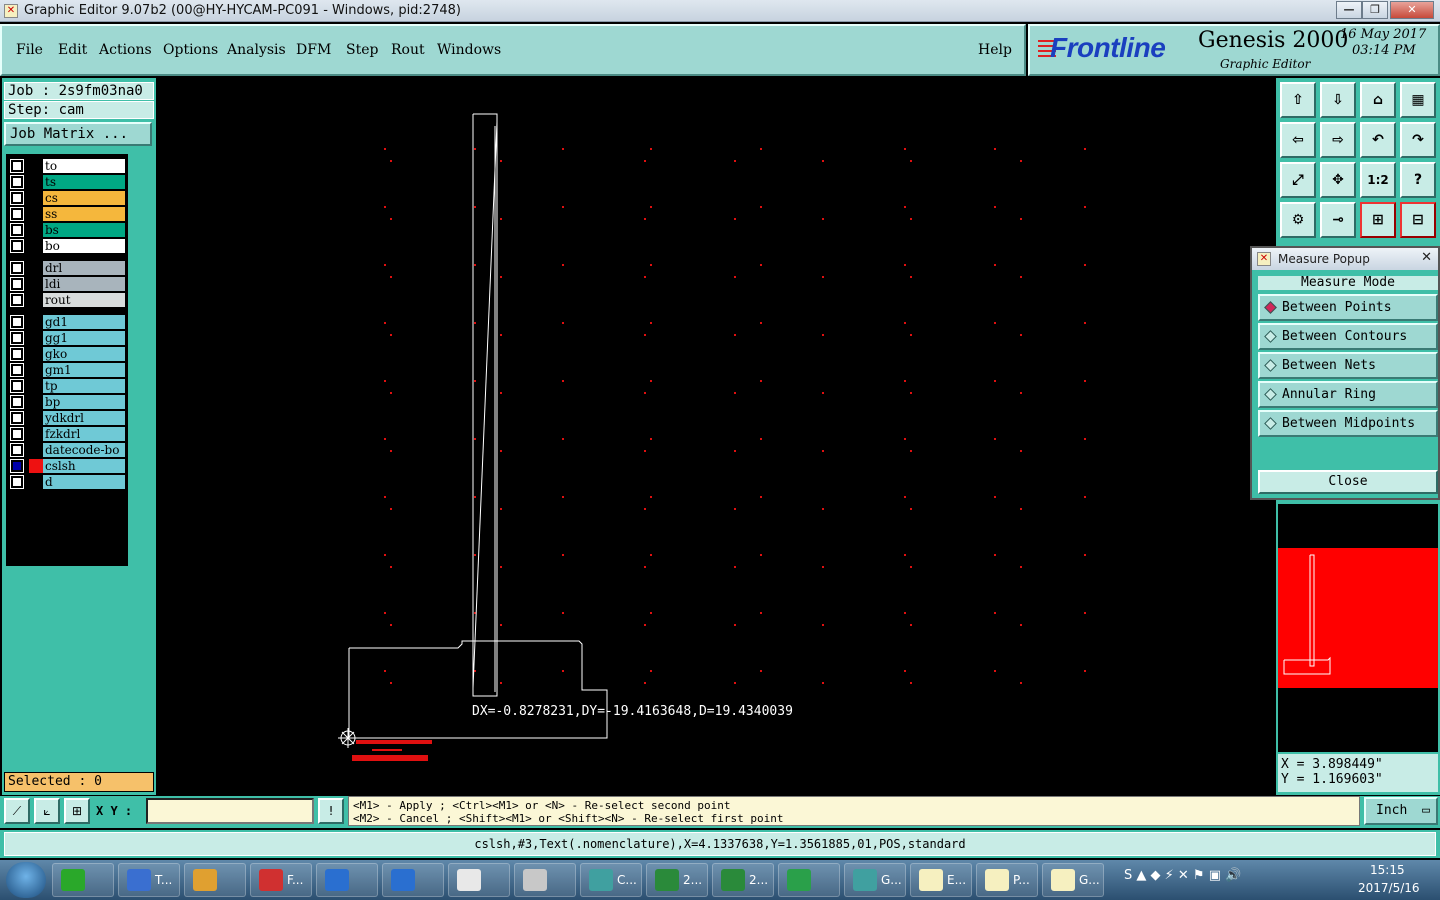 The image size is (1440, 900). I want to click on menu-file: File, so click(29, 50).